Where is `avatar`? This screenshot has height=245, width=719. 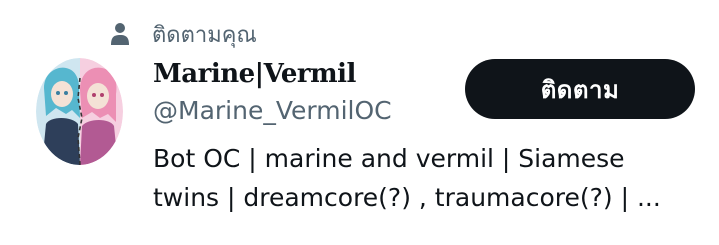 avatar is located at coordinates (79, 111).